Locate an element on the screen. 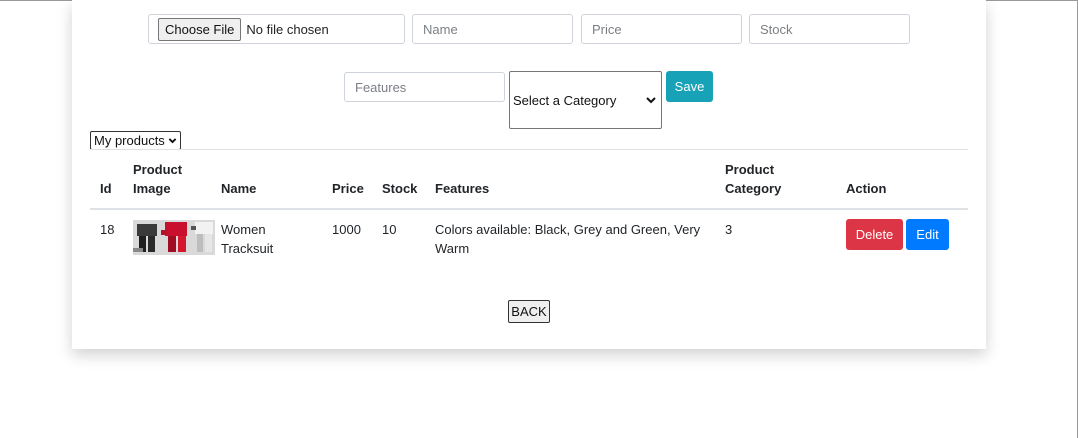 The width and height of the screenshot is (1078, 438). table-header-divider is located at coordinates (529, 209).